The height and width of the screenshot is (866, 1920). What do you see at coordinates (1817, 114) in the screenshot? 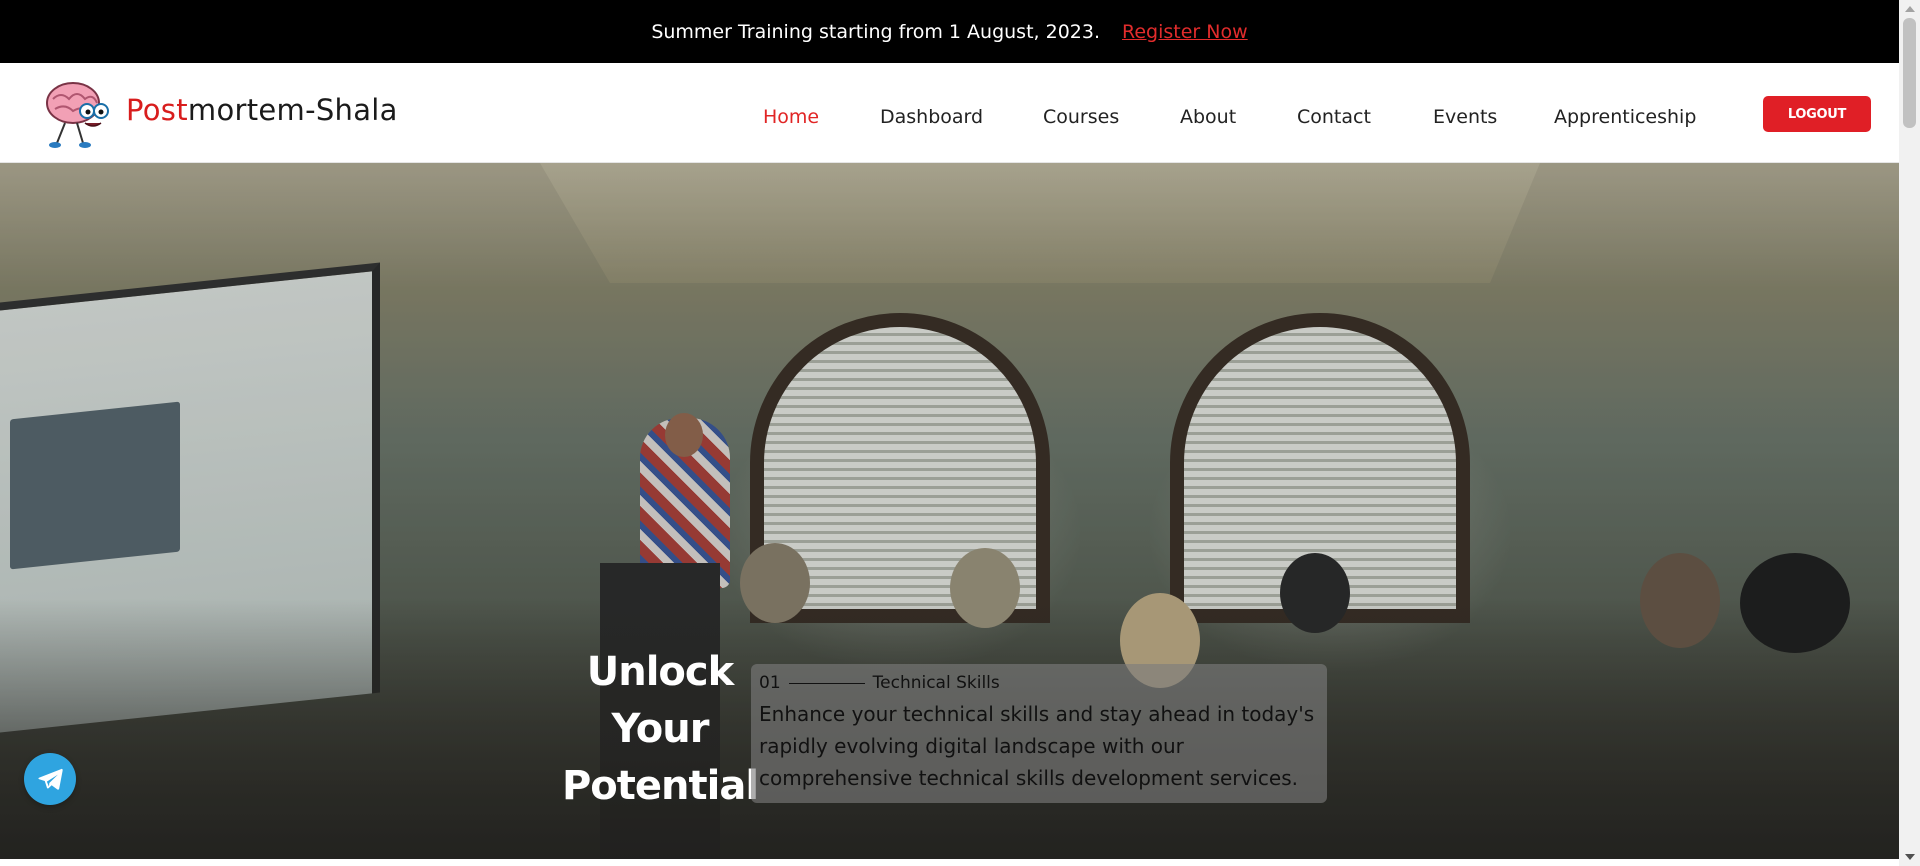
I see `logout-button: LOGOUT` at bounding box center [1817, 114].